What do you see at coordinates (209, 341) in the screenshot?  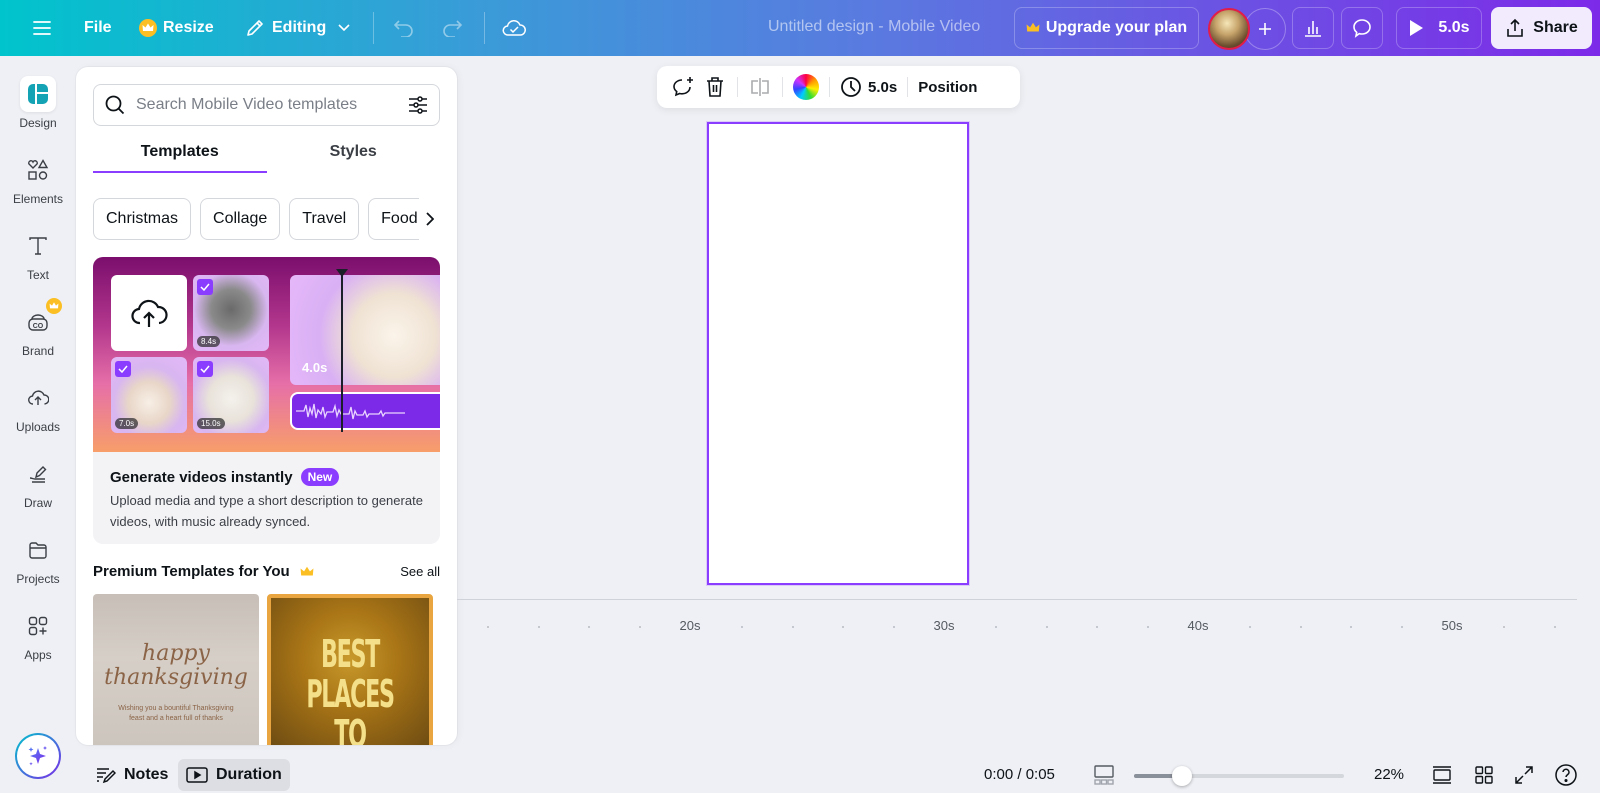 I see `tile-duration: 8.4s` at bounding box center [209, 341].